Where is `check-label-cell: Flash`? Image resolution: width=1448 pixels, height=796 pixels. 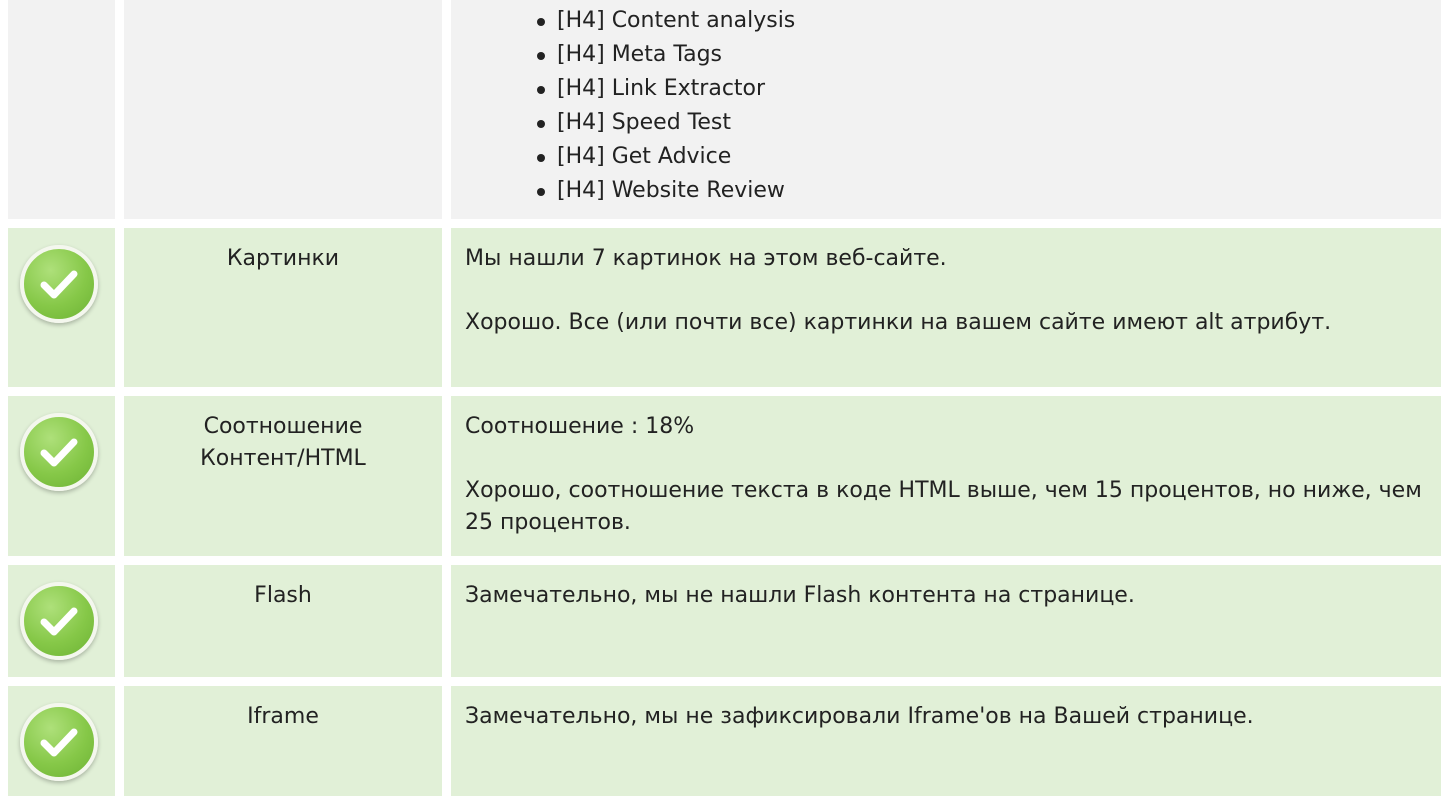
check-label-cell: Flash is located at coordinates (283, 621).